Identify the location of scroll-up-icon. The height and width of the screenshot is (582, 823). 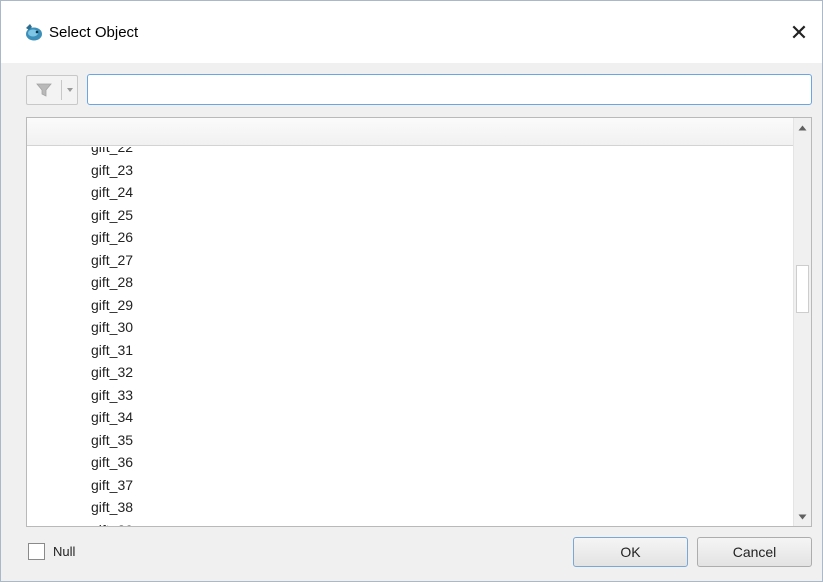
(802, 127).